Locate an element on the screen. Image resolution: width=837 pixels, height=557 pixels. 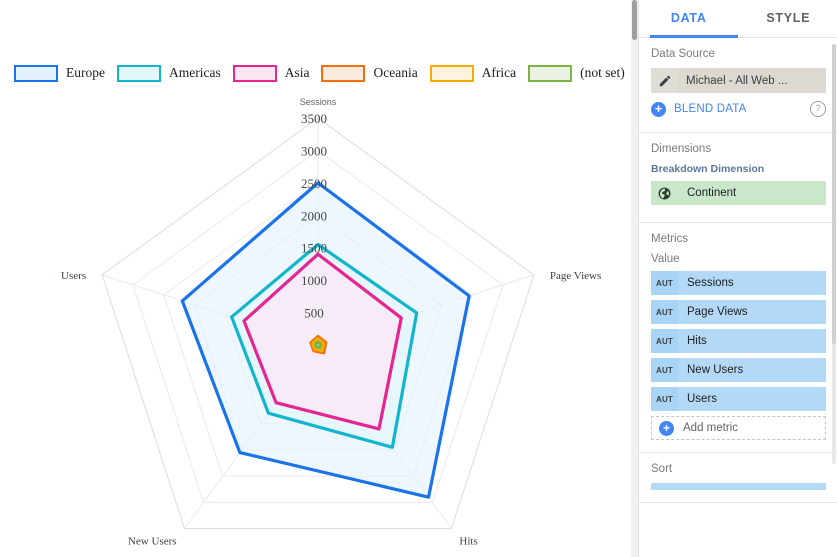
legend-item-africa: Africa is located at coordinates (473, 73).